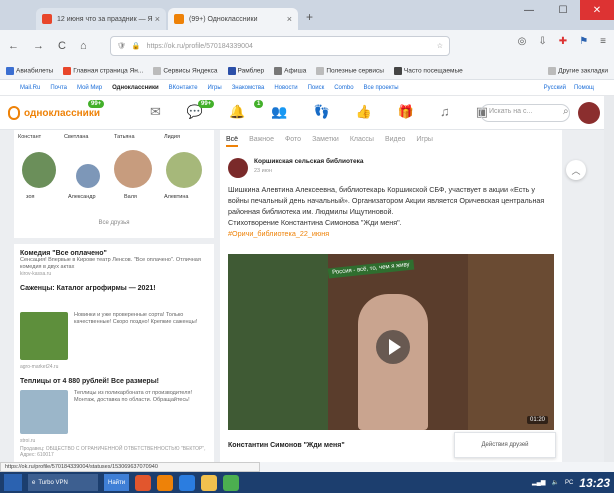 The width and height of the screenshot is (614, 493). I want to click on friend-name: Лидия, so click(172, 137).